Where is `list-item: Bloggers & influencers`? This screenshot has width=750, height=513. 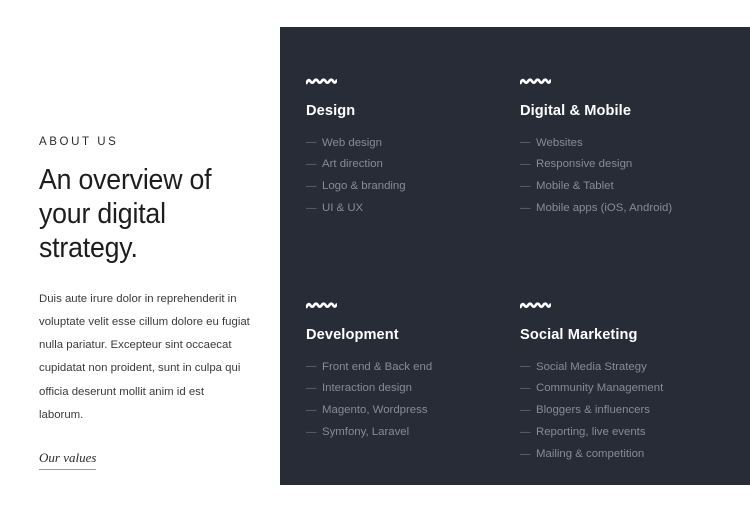
list-item: Bloggers & influencers is located at coordinates (635, 410).